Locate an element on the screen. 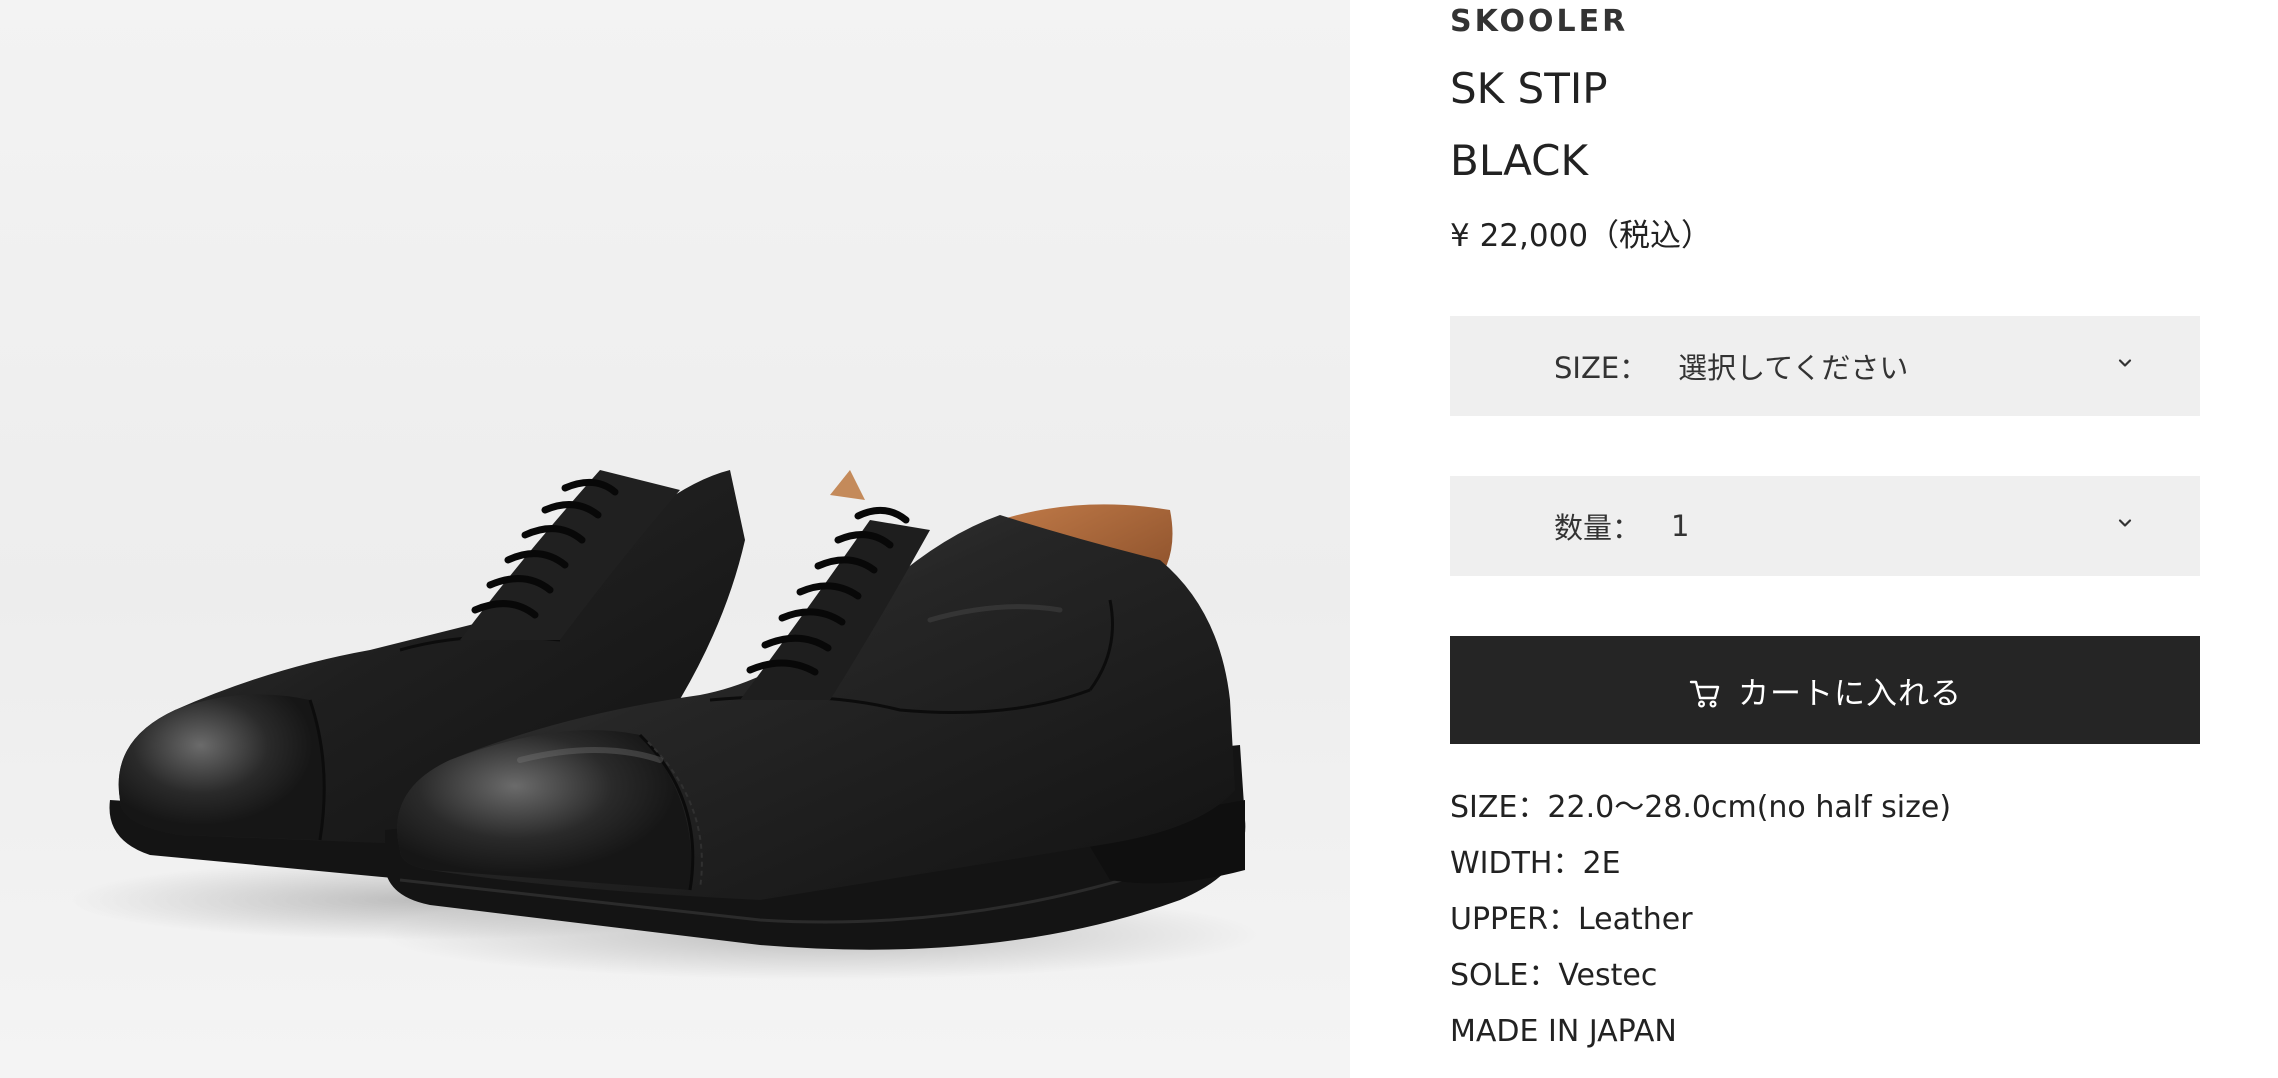  add-to-cart-button: カートに入れる is located at coordinates (1825, 690).